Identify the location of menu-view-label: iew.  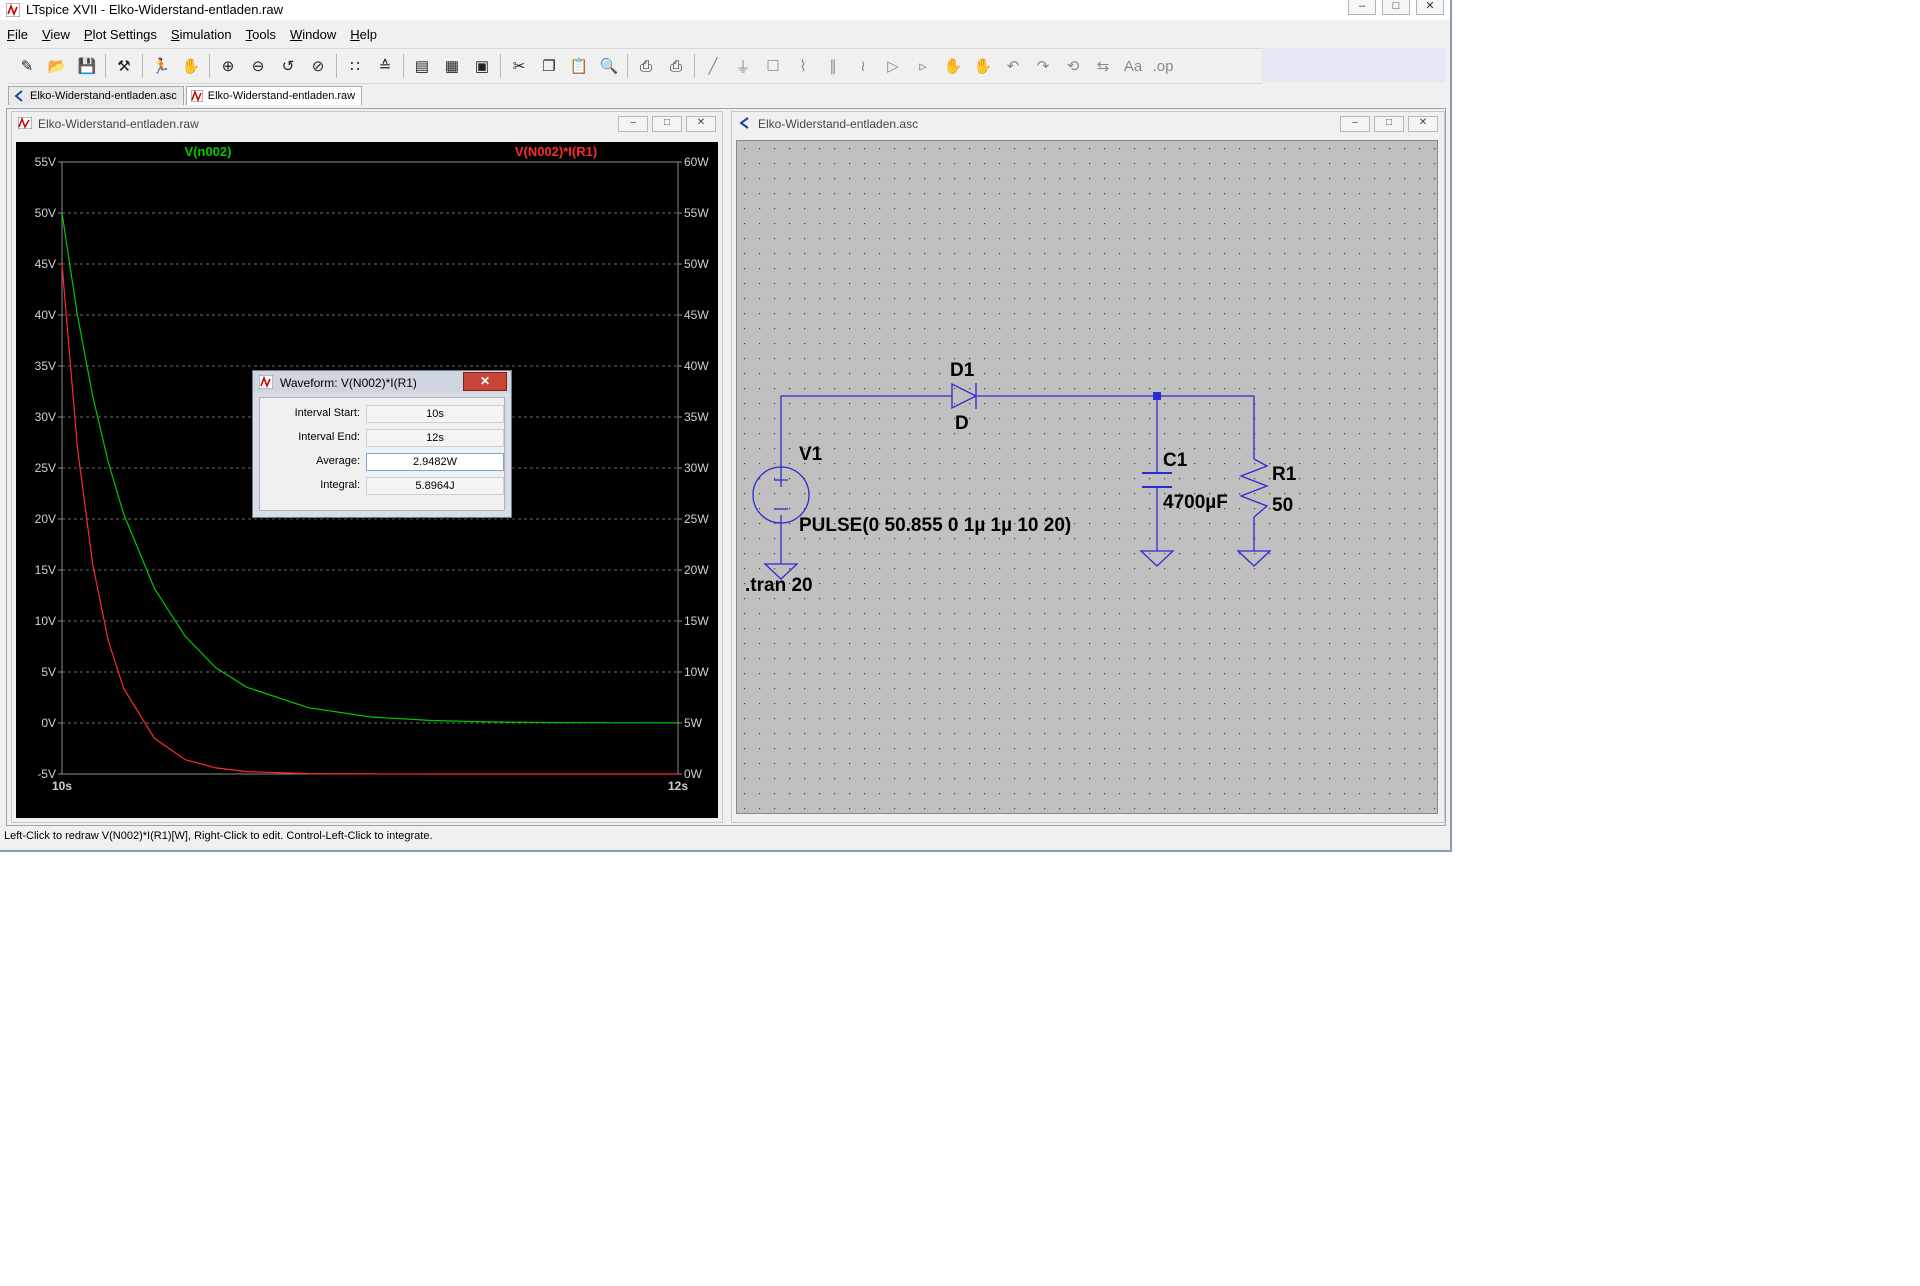
(60, 34).